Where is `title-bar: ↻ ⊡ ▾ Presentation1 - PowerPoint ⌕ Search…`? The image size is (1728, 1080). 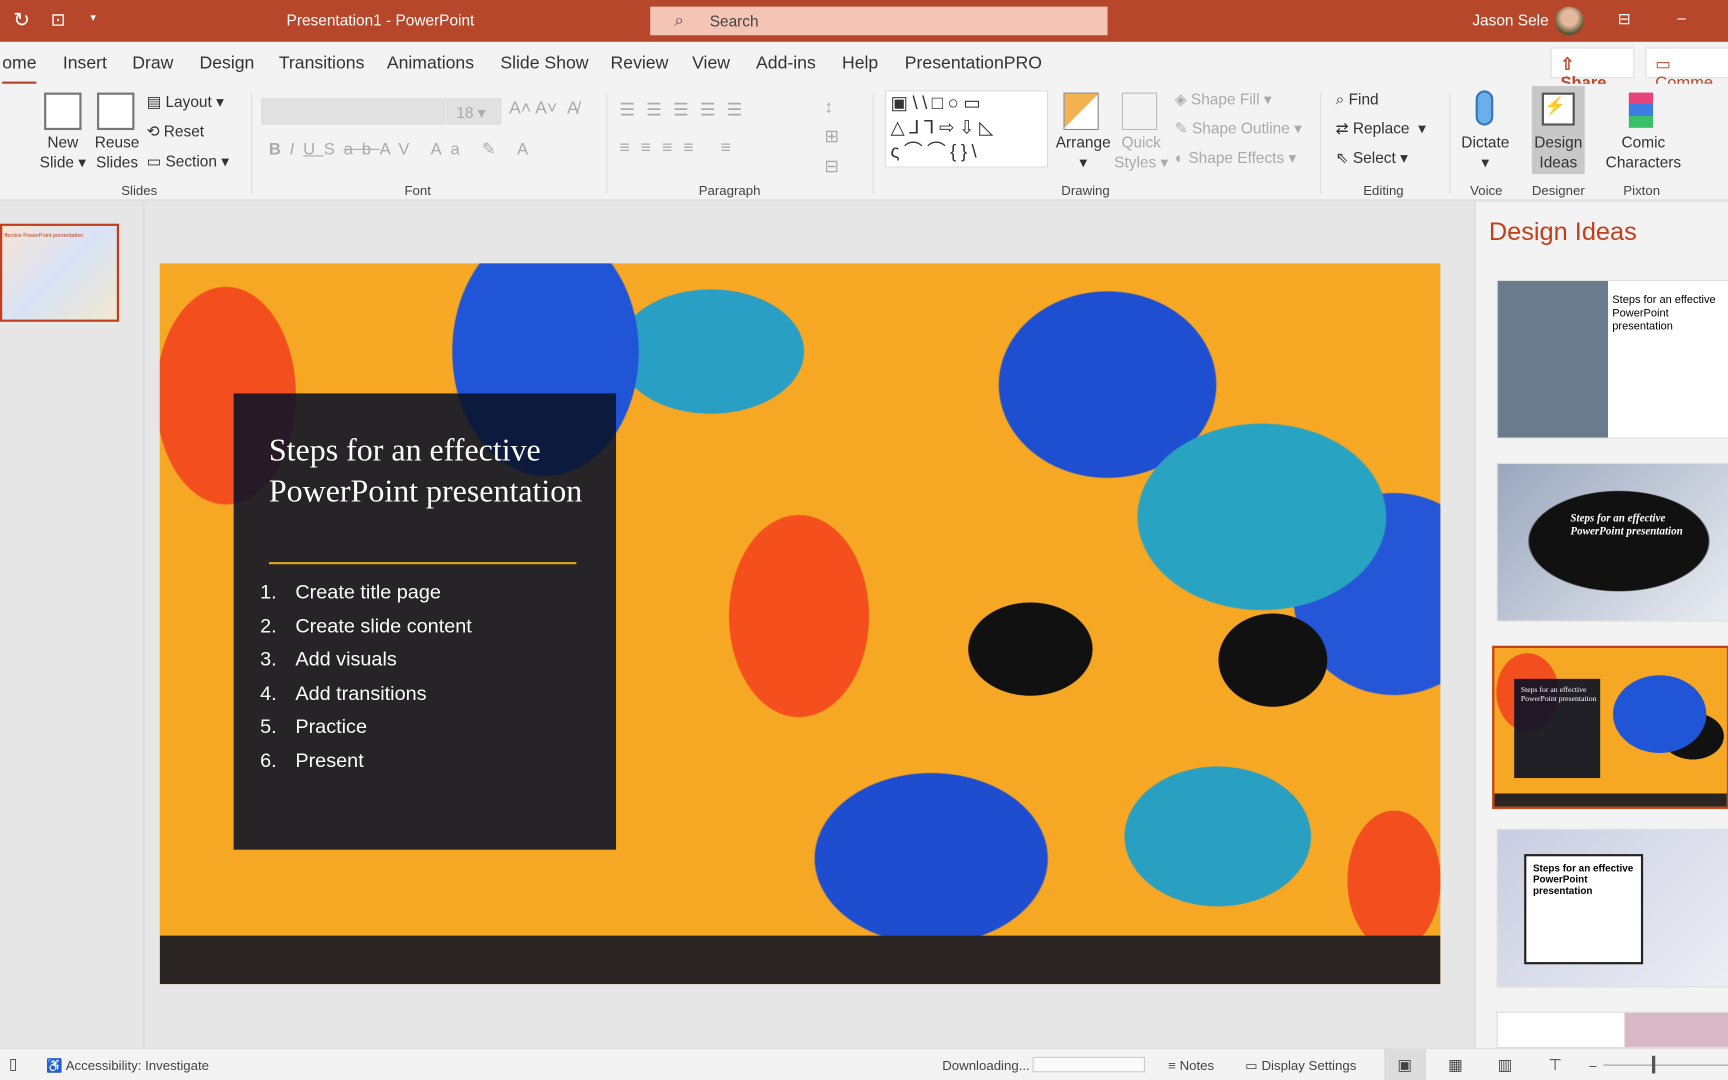
title-bar: ↻ ⊡ ▾ Presentation1 - PowerPoint ⌕ Search… is located at coordinates (864, 21).